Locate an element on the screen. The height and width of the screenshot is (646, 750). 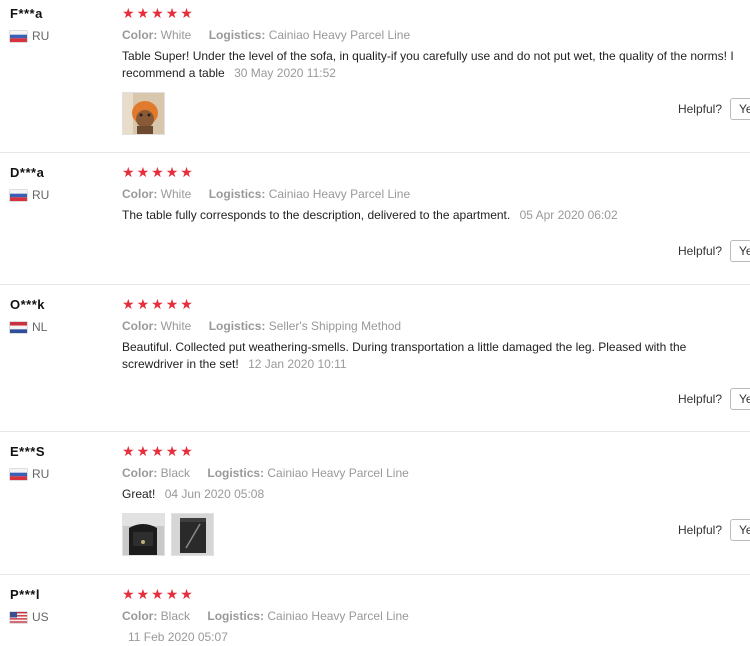
review-text: 11 Feb 2020 05:07 is located at coordinates (436, 637).